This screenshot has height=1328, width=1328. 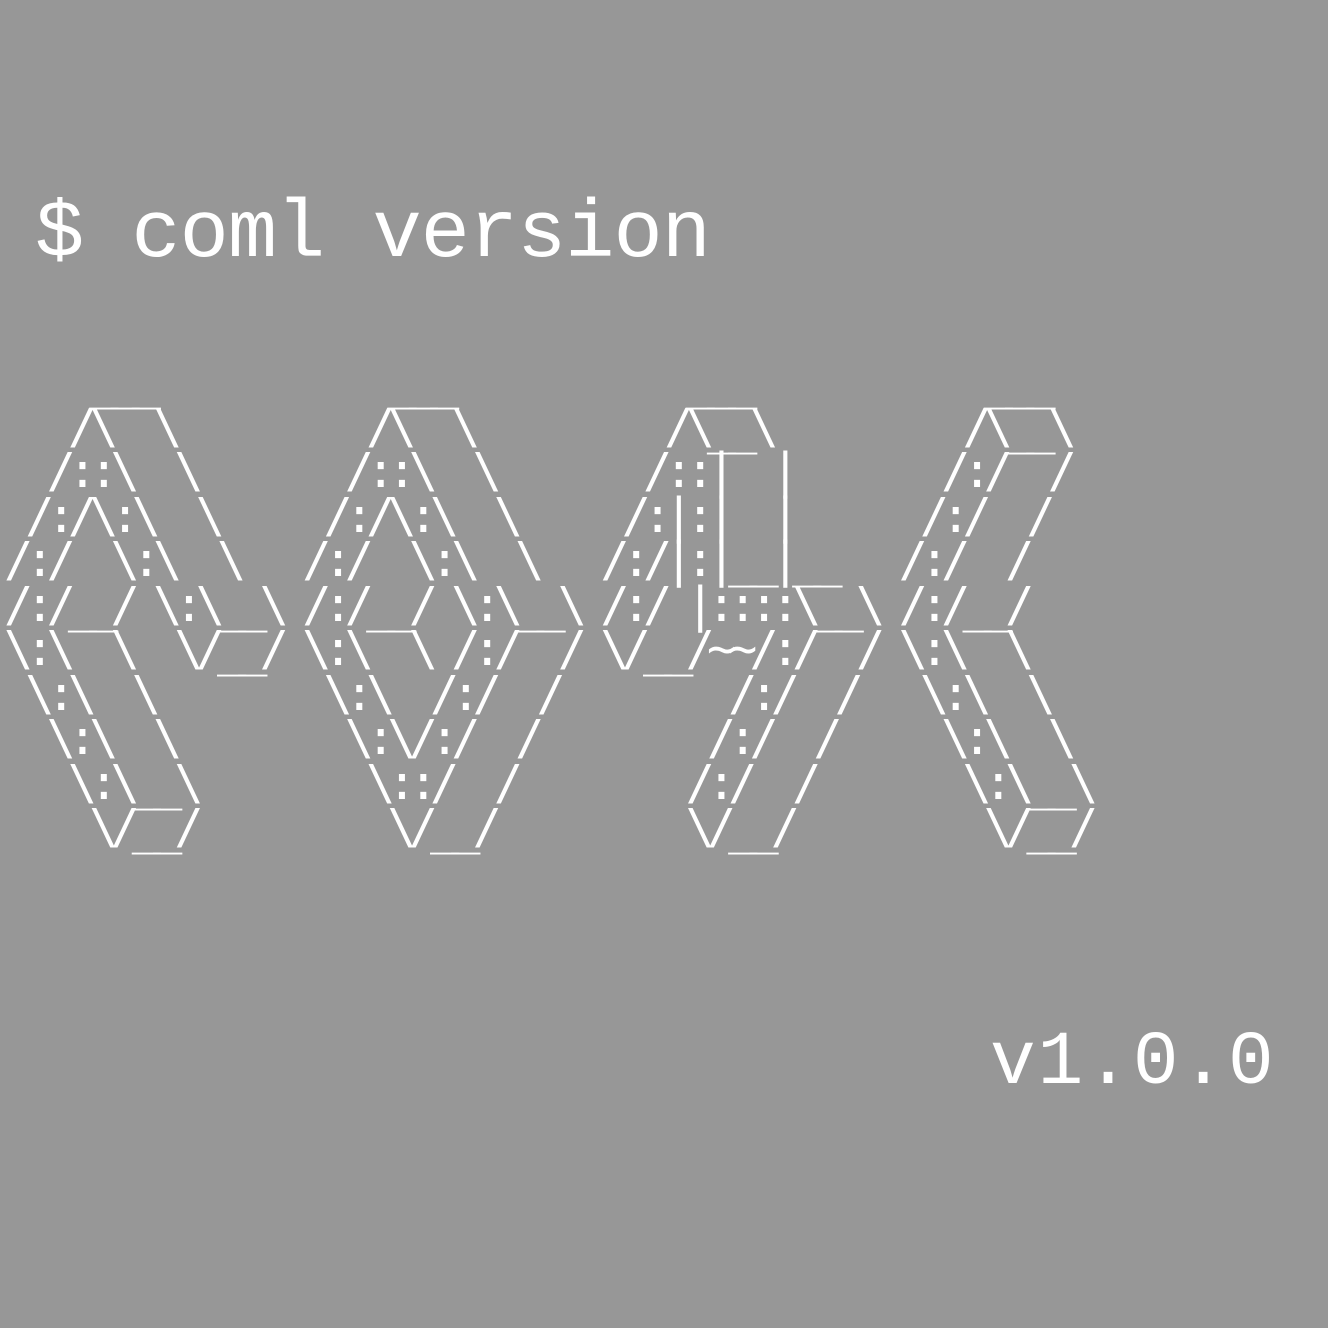 I want to click on version-output: v1.0.0, so click(x=1133, y=1063).